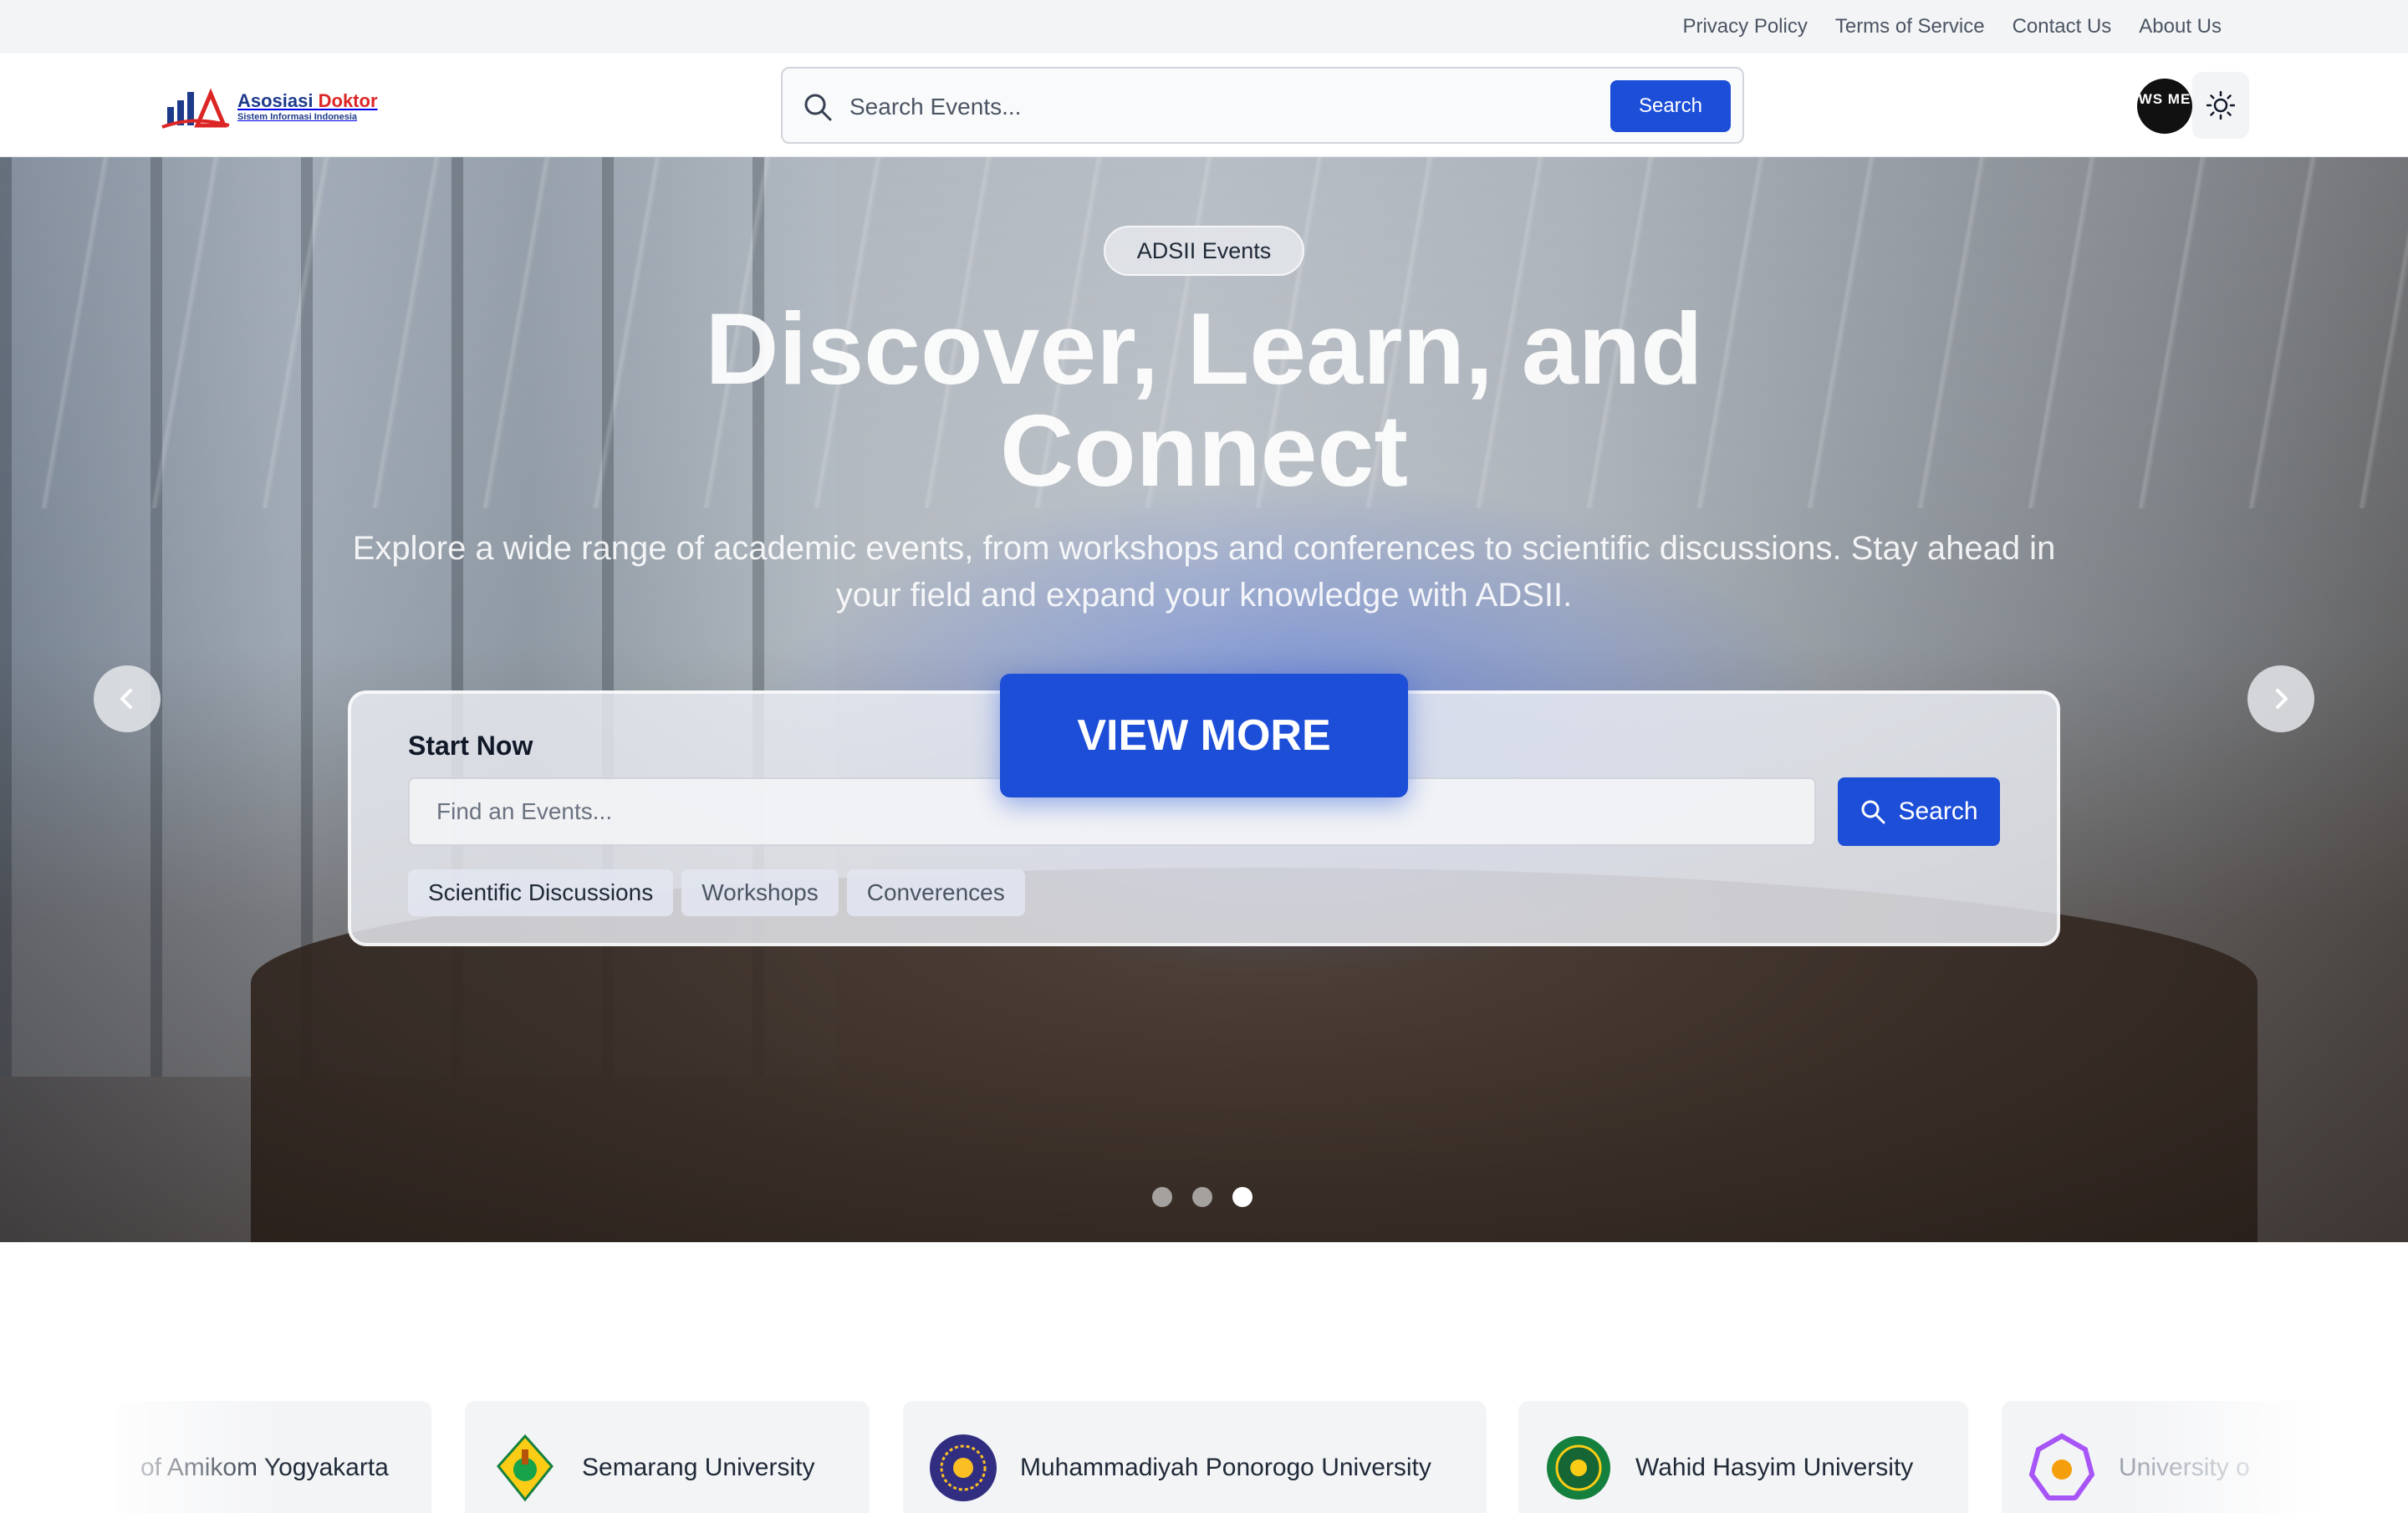 The height and width of the screenshot is (1513, 2408). What do you see at coordinates (471, 746) in the screenshot?
I see `search-card-title: Start Now` at bounding box center [471, 746].